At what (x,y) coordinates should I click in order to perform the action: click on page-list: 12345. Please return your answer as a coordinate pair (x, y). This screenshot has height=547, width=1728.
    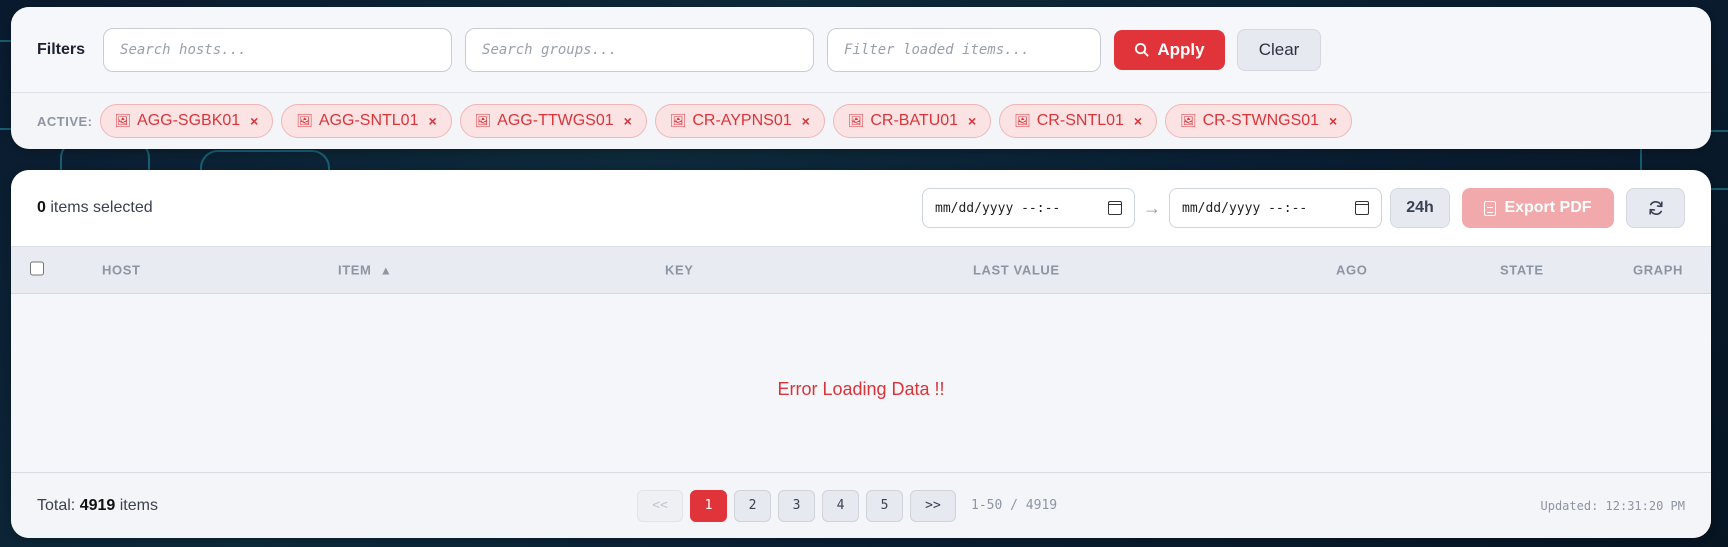
    Looking at the image, I should click on (796, 505).